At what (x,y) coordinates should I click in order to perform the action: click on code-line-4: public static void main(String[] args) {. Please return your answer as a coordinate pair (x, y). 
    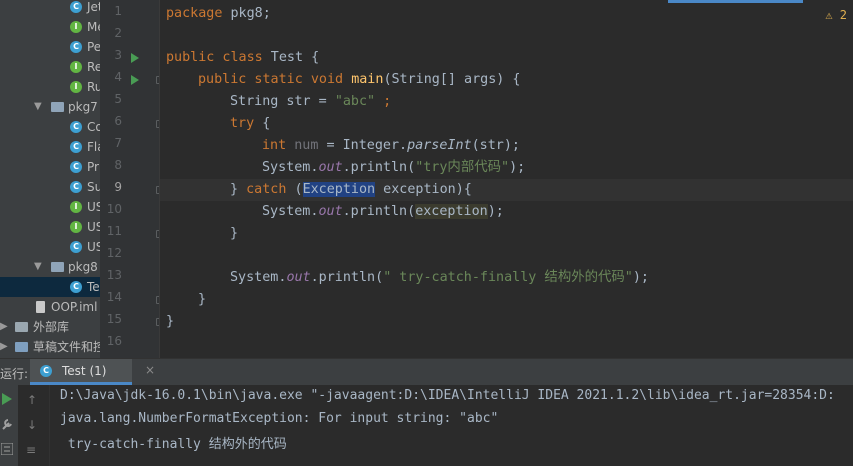
    Looking at the image, I should click on (359, 79).